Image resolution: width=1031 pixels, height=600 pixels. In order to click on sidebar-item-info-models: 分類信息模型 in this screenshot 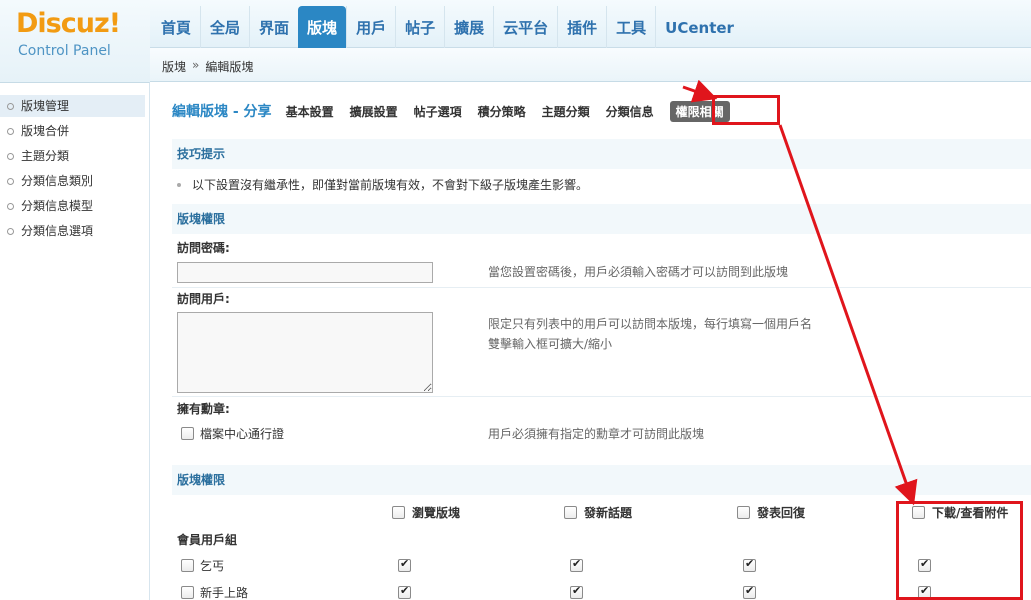, I will do `click(72, 206)`.